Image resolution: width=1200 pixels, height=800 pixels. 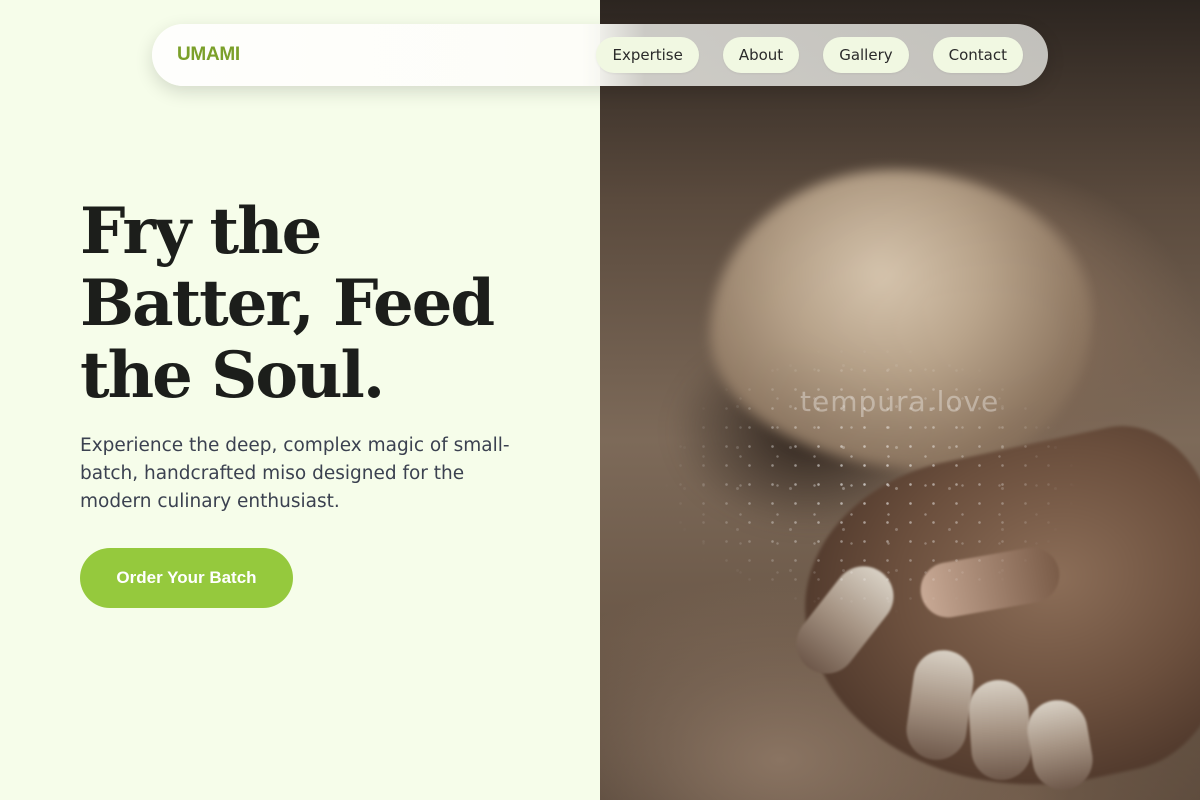 I want to click on nav-link-gallery: Gallery, so click(x=866, y=55).